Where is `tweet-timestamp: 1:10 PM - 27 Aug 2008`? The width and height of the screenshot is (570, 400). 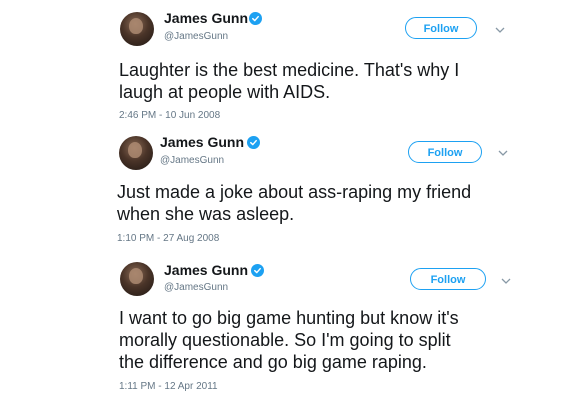
tweet-timestamp: 1:10 PM - 27 Aug 2008 is located at coordinates (168, 239).